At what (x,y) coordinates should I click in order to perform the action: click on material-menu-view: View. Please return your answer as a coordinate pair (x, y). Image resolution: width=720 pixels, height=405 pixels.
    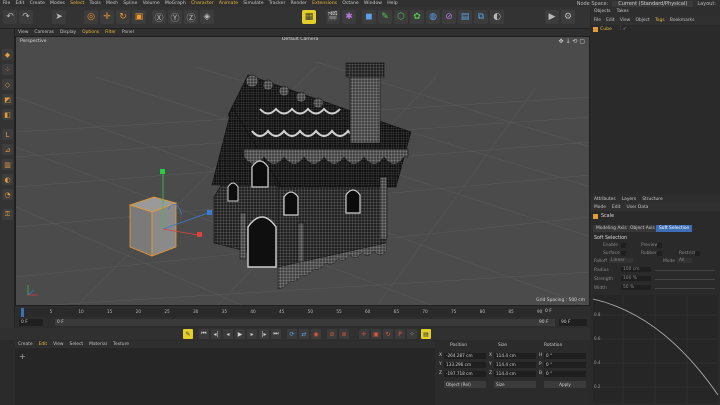
    Looking at the image, I should click on (58, 344).